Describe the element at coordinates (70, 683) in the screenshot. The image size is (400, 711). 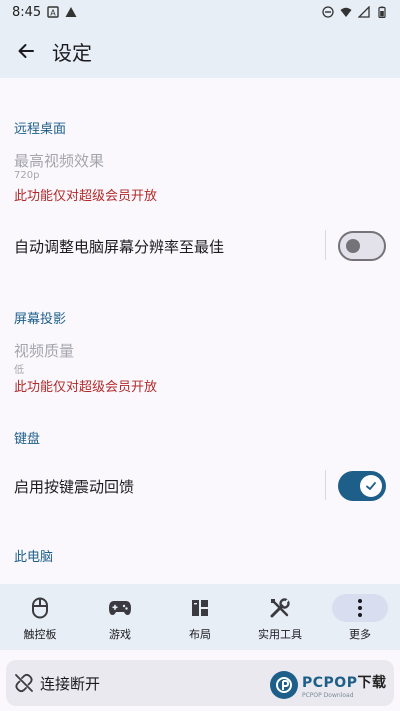
I see `connection-status-label: 连接断开` at that location.